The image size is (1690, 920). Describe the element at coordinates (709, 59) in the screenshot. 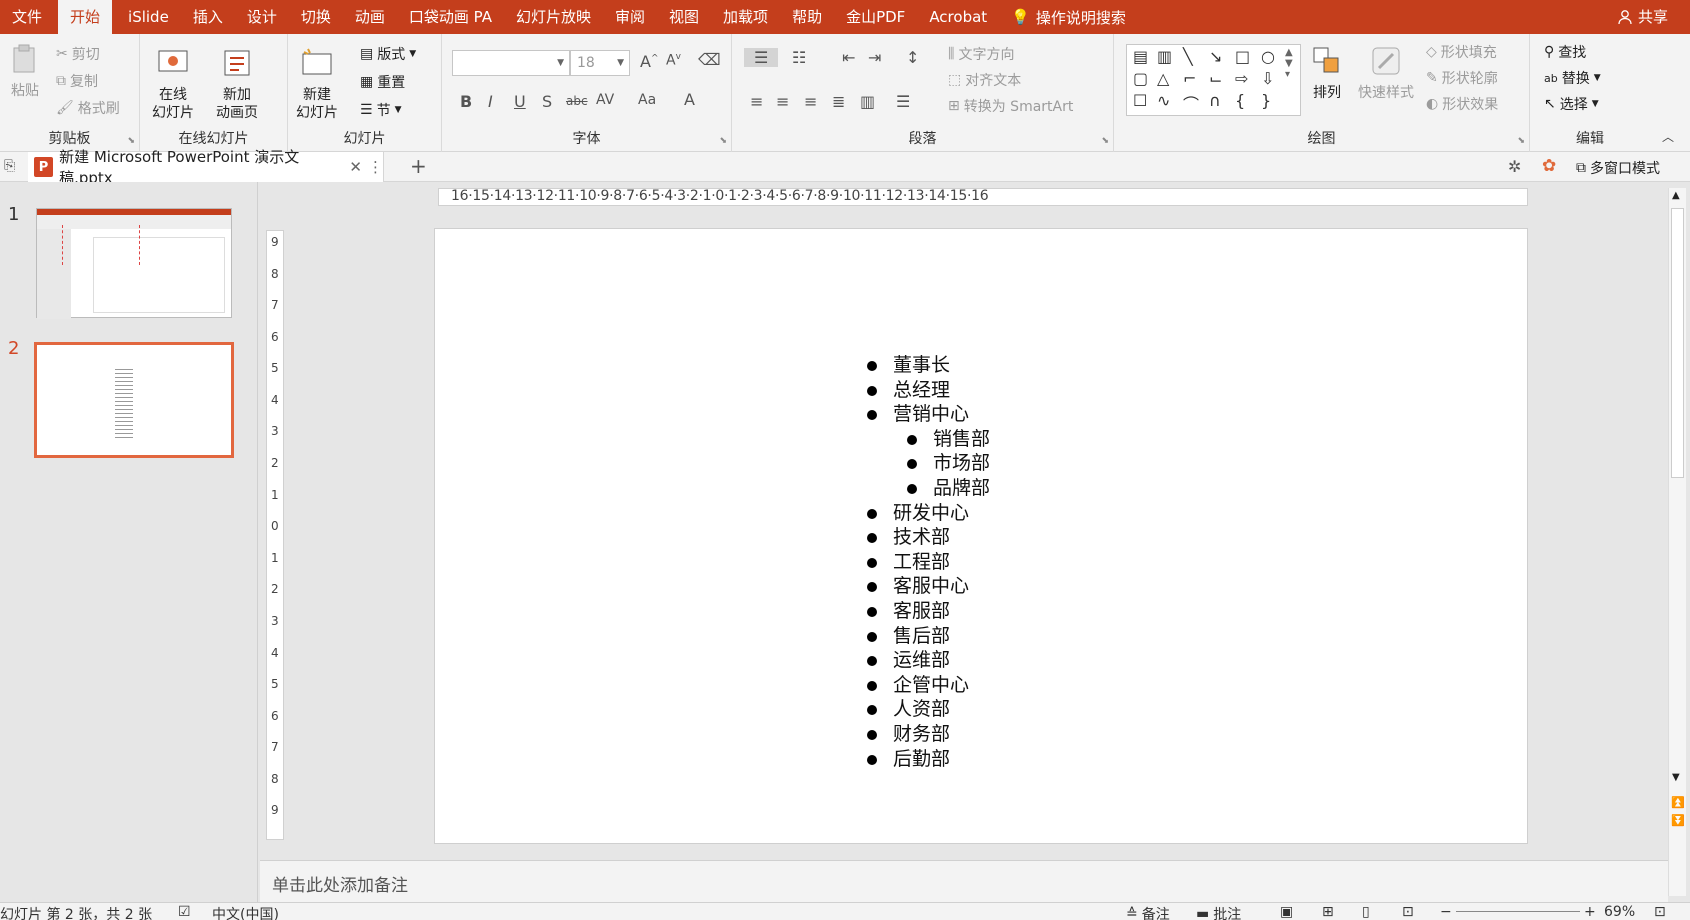

I see `clear-format-icon: ⌫` at that location.